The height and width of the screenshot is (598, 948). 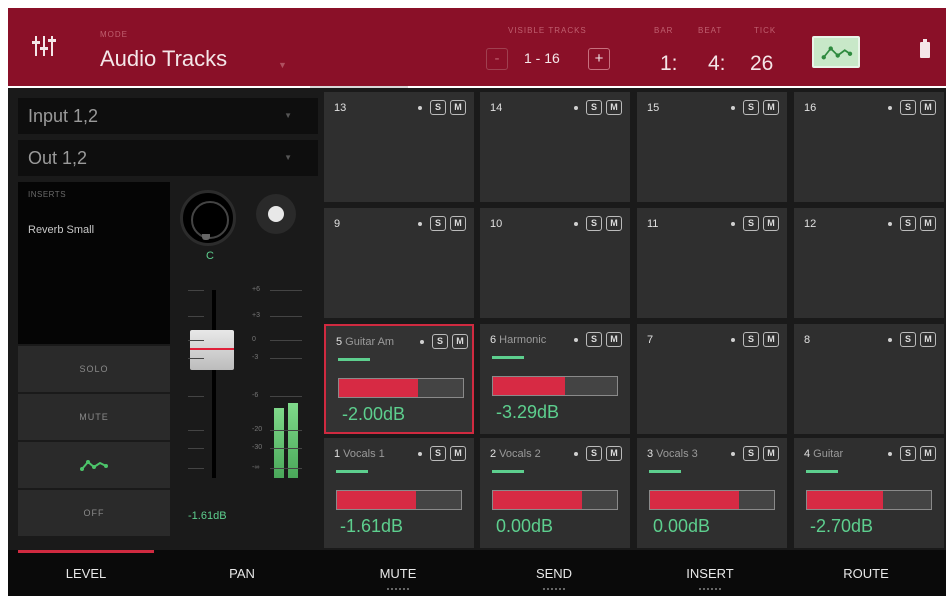 I want to click on tab-pan: PAN, so click(x=242, y=573).